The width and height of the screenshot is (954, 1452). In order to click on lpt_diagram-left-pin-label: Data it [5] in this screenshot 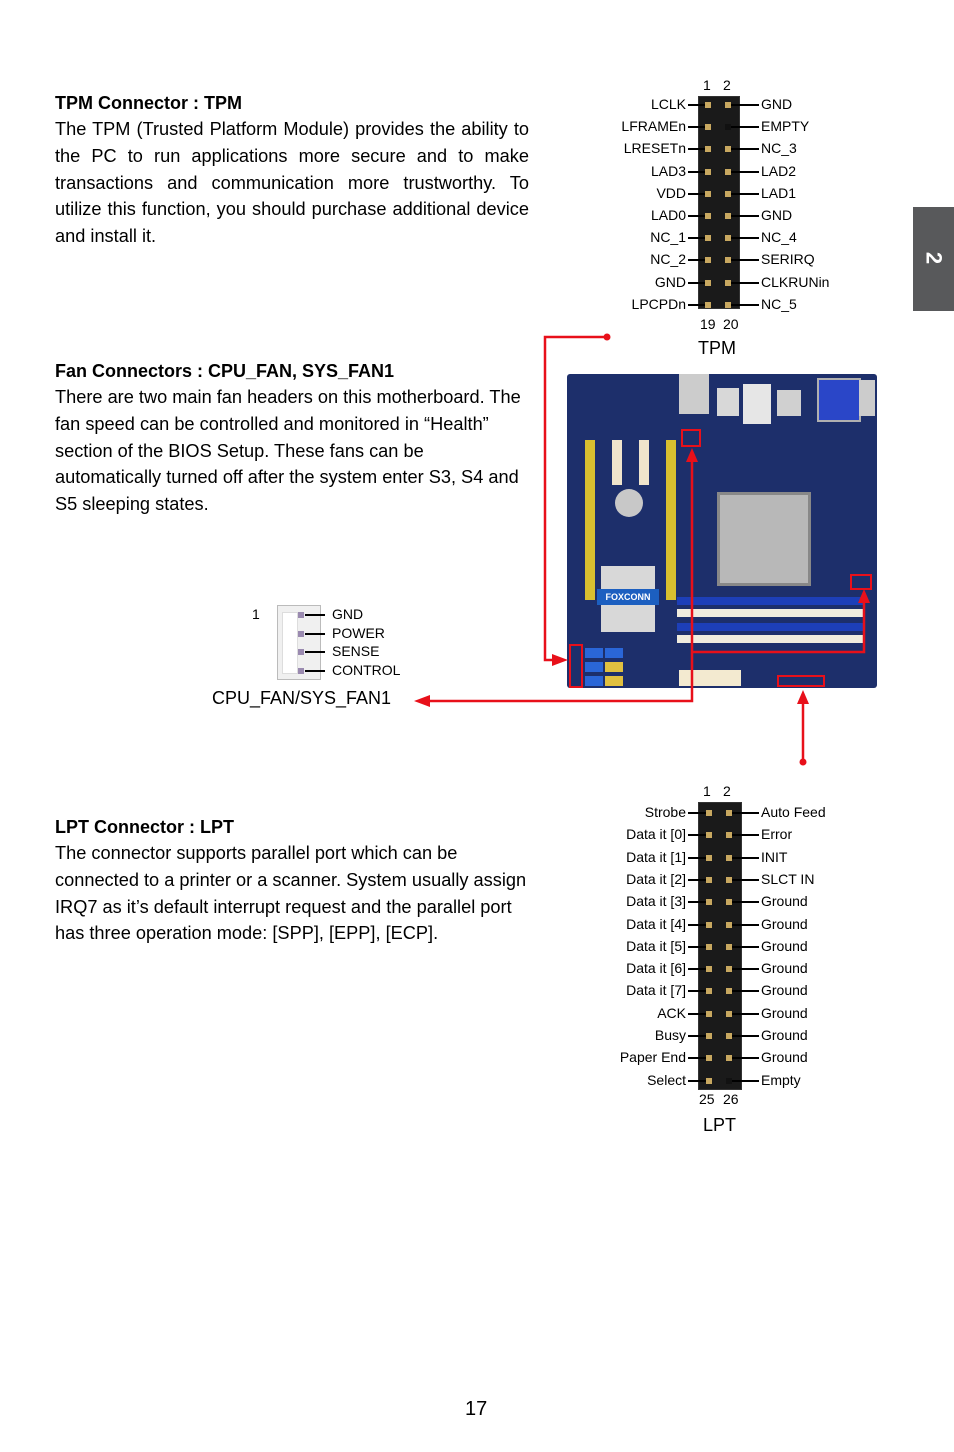, I will do `click(656, 945)`.